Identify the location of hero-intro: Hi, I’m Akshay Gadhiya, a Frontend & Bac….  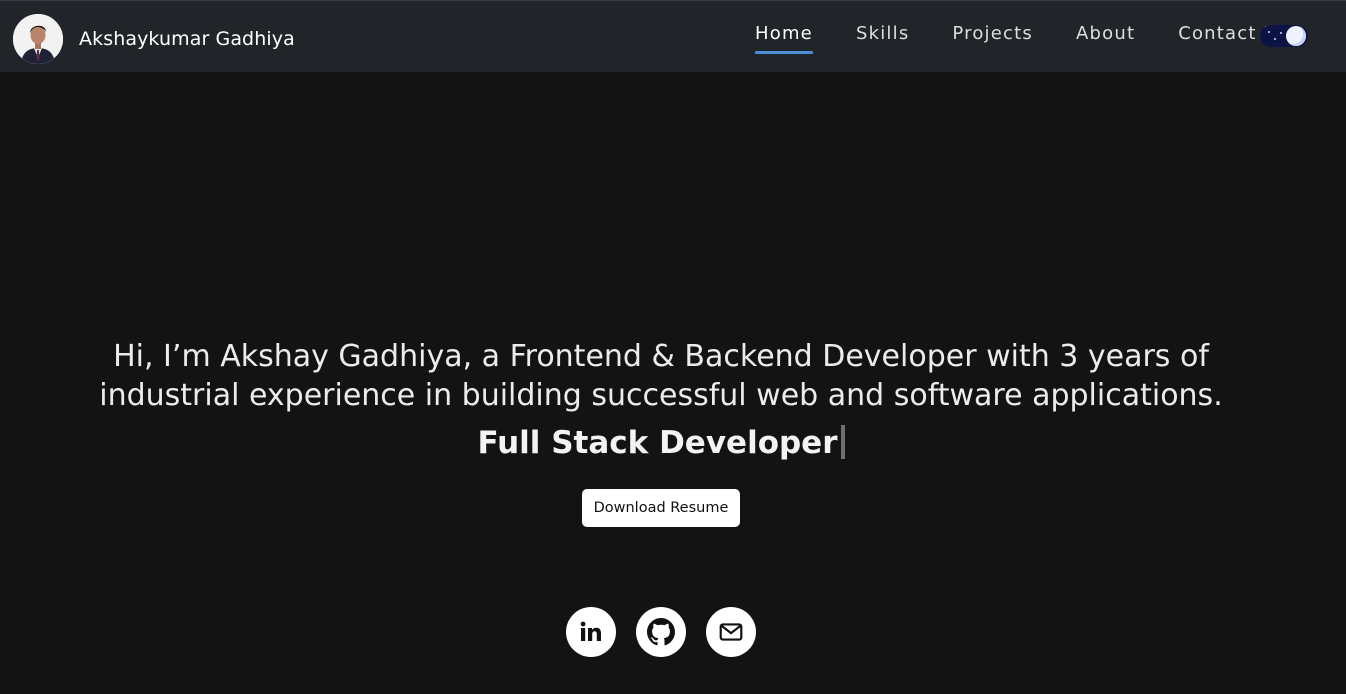
(661, 376).